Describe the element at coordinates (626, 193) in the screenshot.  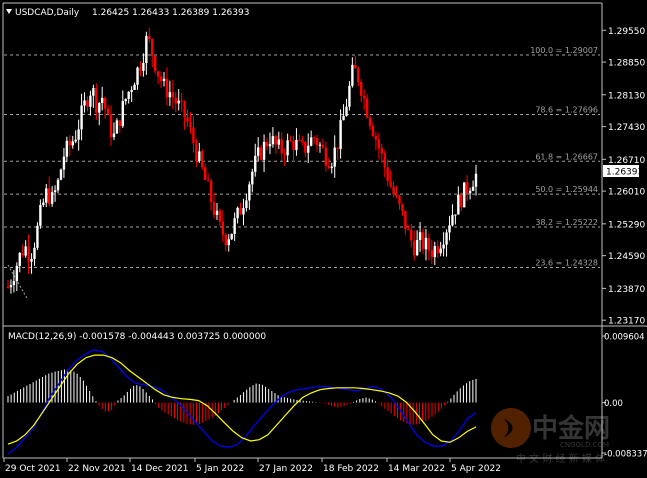
I see `y-tick-label: 1.26010` at that location.